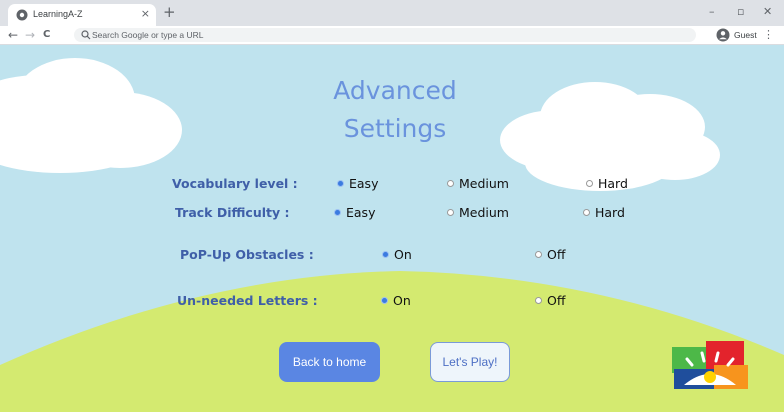 The width and height of the screenshot is (784, 412). I want to click on favicon-icon, so click(22, 15).